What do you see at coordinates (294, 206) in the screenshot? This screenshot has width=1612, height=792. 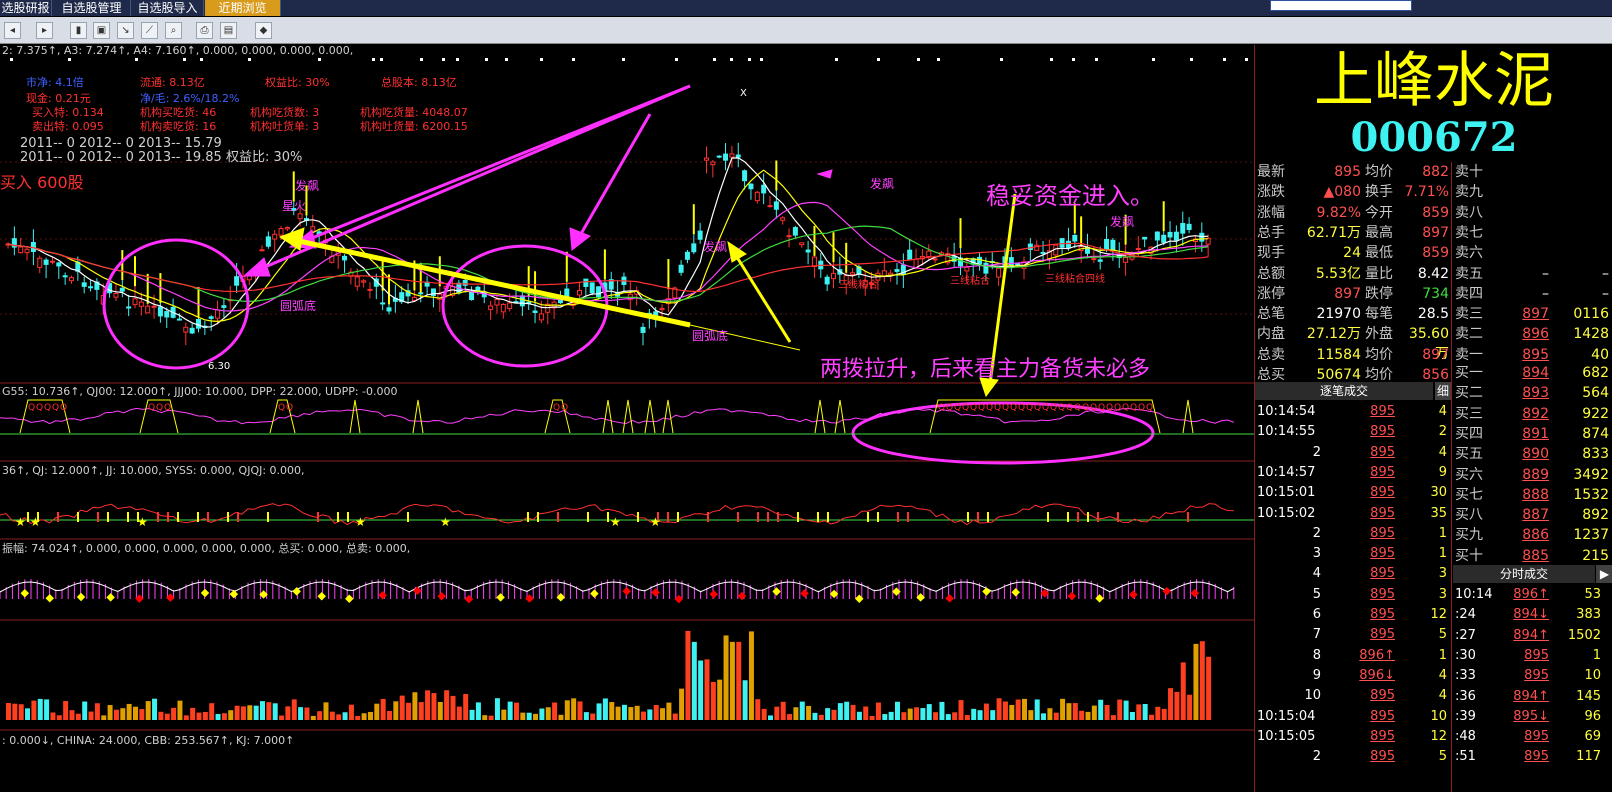 I see `svg-text: 星火` at bounding box center [294, 206].